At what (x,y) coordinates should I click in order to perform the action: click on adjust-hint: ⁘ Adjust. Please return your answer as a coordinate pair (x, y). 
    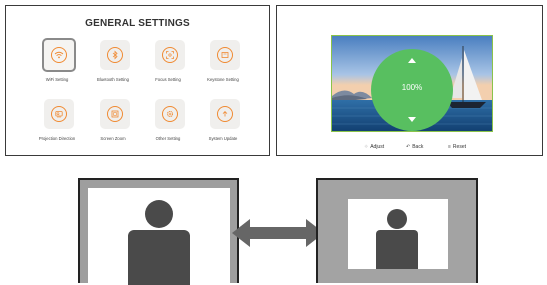
    Looking at the image, I should click on (374, 147).